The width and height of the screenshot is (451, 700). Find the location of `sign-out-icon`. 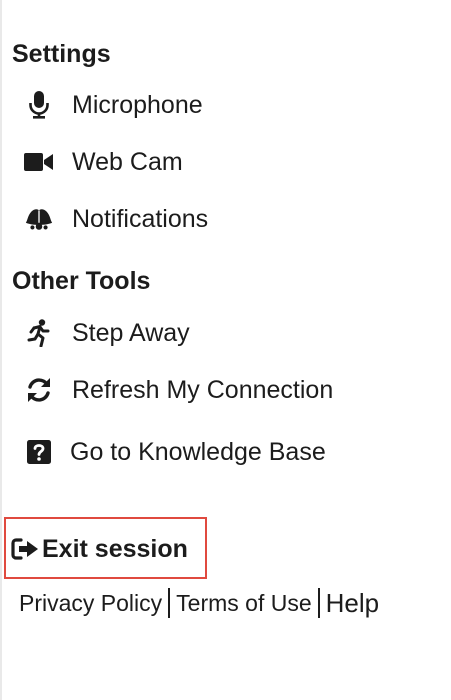

sign-out-icon is located at coordinates (25, 549).